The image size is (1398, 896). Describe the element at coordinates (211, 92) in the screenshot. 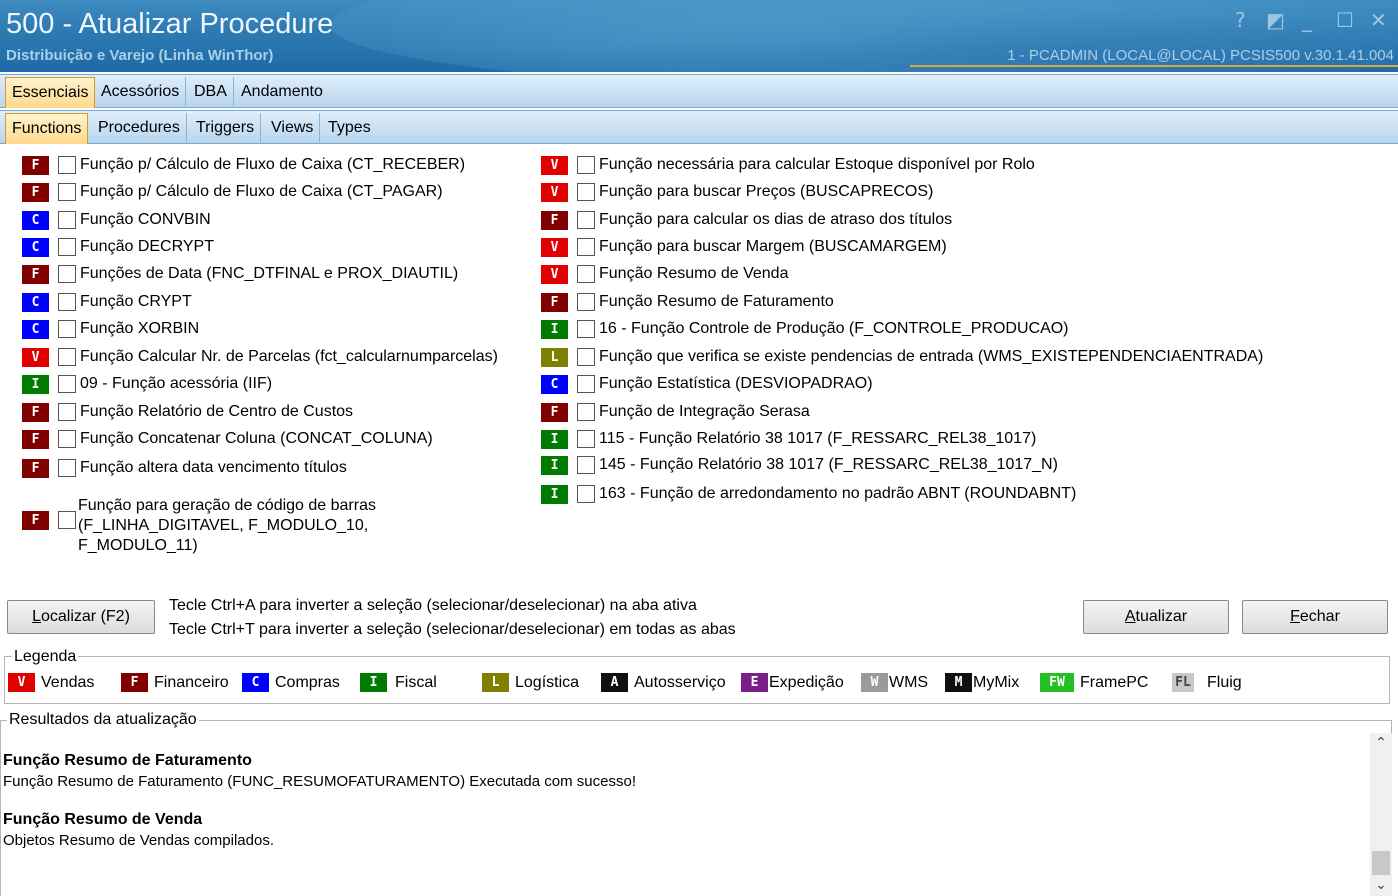

I see `tab-dba: DBA` at that location.